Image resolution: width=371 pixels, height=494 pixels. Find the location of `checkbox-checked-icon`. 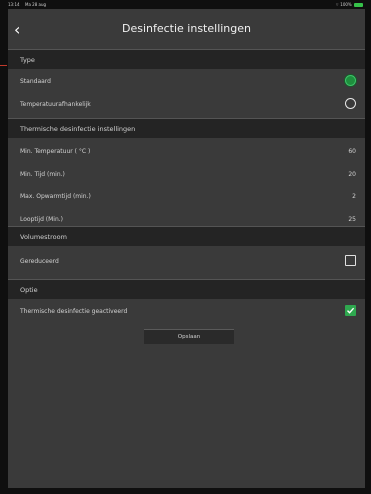

checkbox-checked-icon is located at coordinates (350, 310).